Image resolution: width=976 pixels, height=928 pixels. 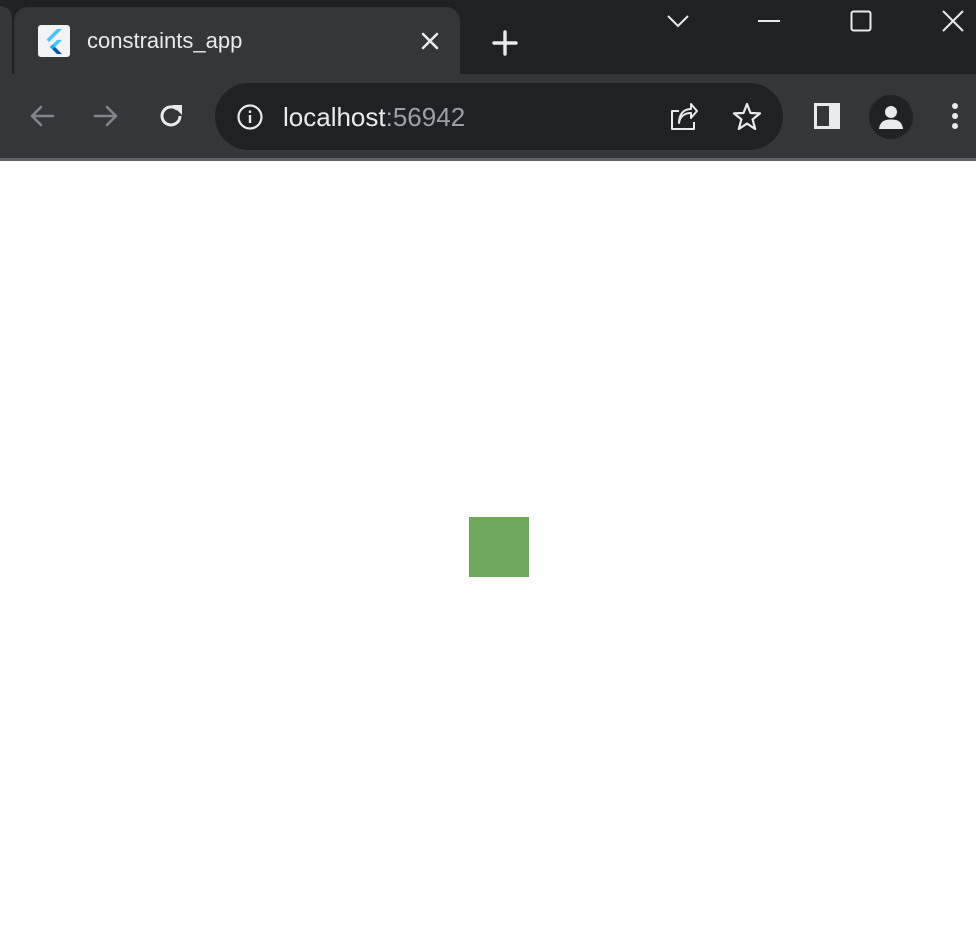 I want to click on url-text: localhost:56942, so click(x=374, y=117).